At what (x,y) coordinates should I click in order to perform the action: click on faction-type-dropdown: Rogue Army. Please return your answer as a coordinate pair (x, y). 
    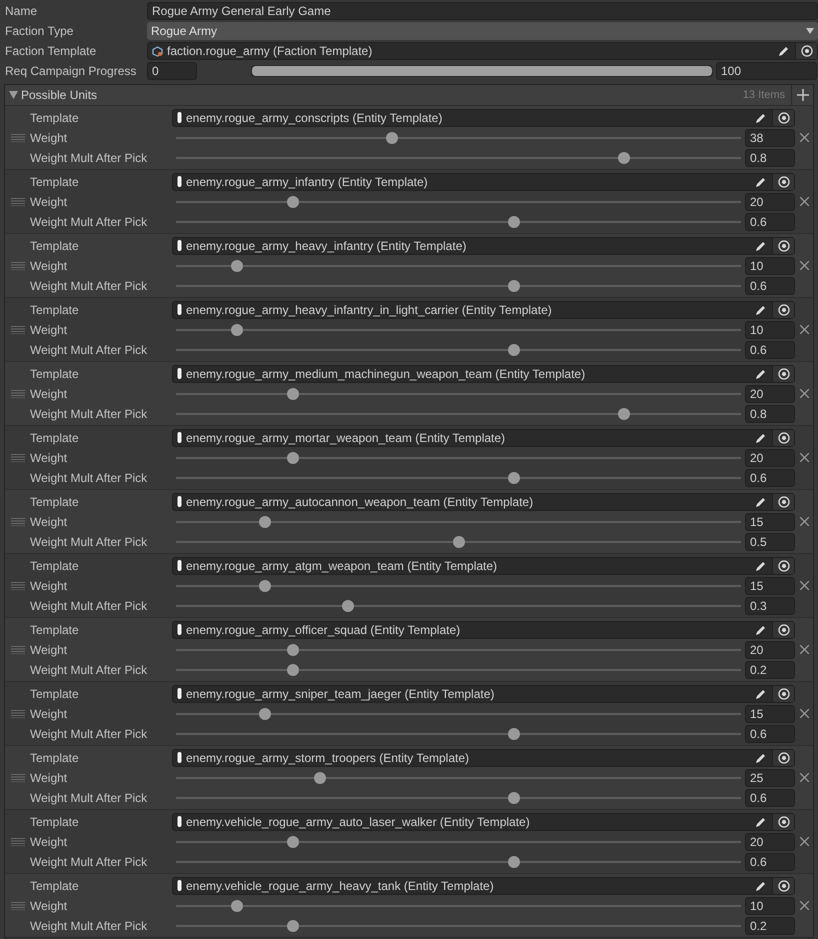
    Looking at the image, I should click on (482, 31).